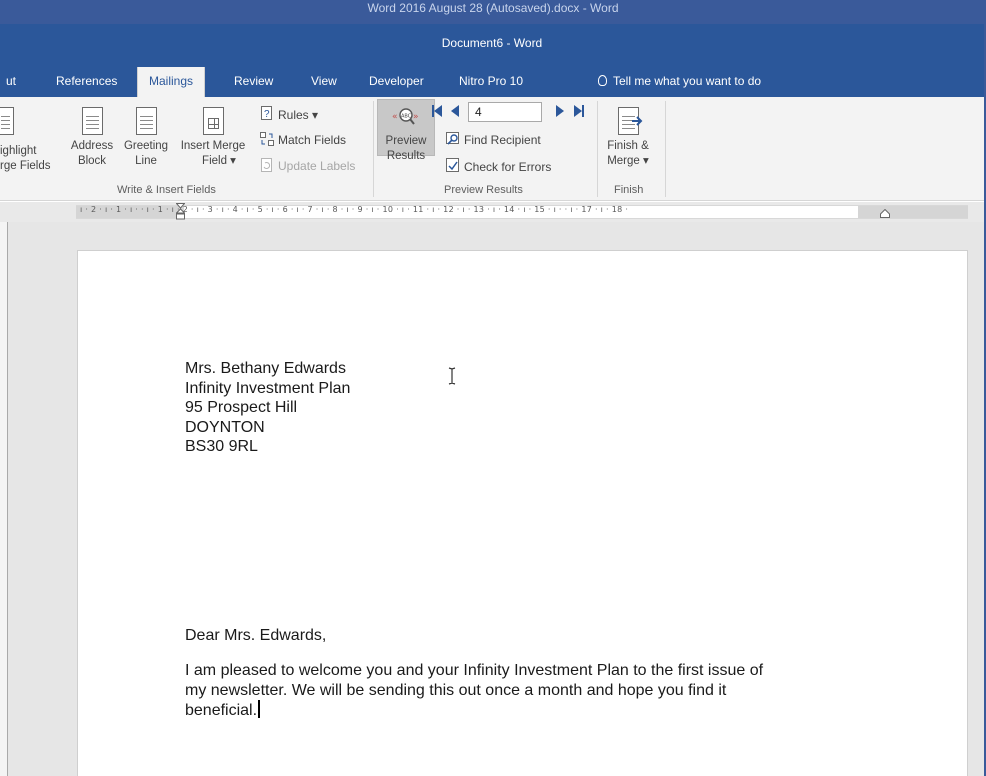 This screenshot has height=776, width=986. What do you see at coordinates (508, 167) in the screenshot?
I see `check-for-errors-label: Check for Errors` at bounding box center [508, 167].